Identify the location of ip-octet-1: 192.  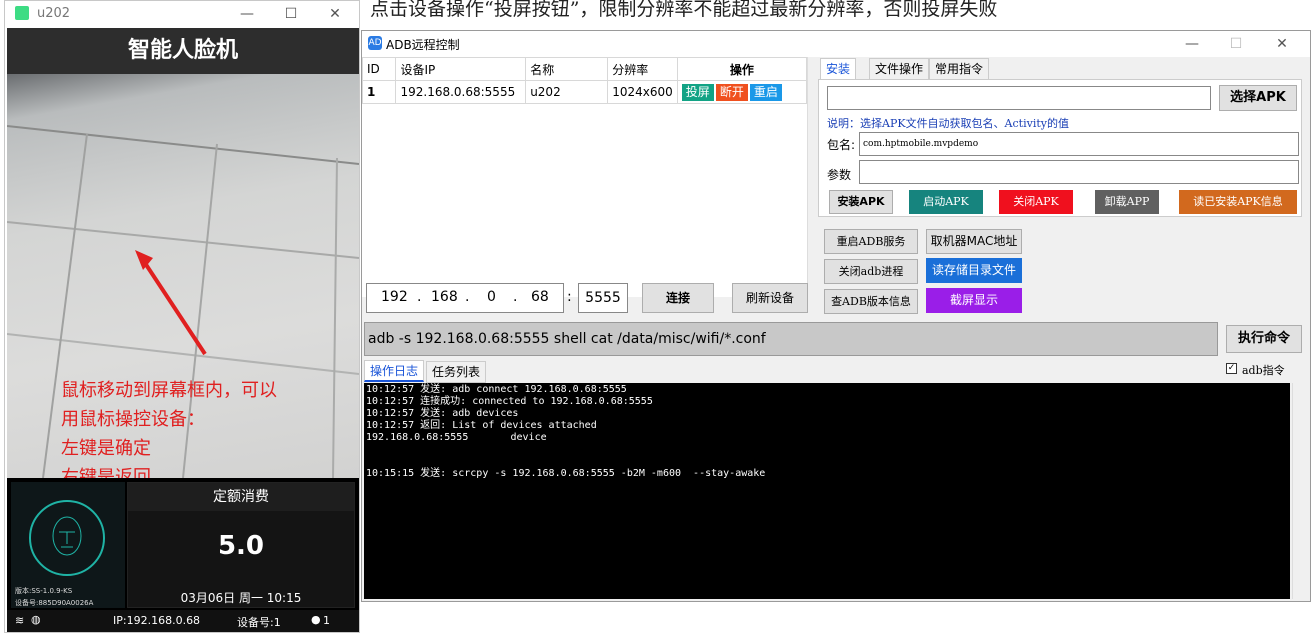
(394, 297).